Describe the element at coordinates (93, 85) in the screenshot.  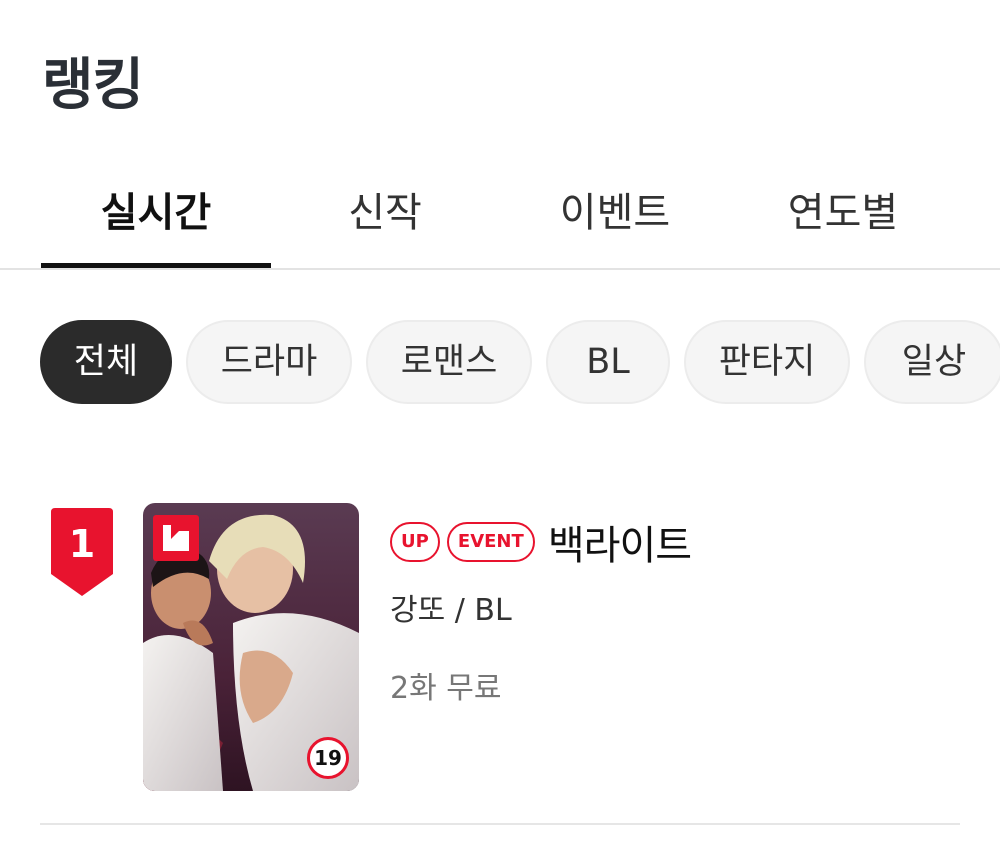
I see `page-title: 랭킹` at that location.